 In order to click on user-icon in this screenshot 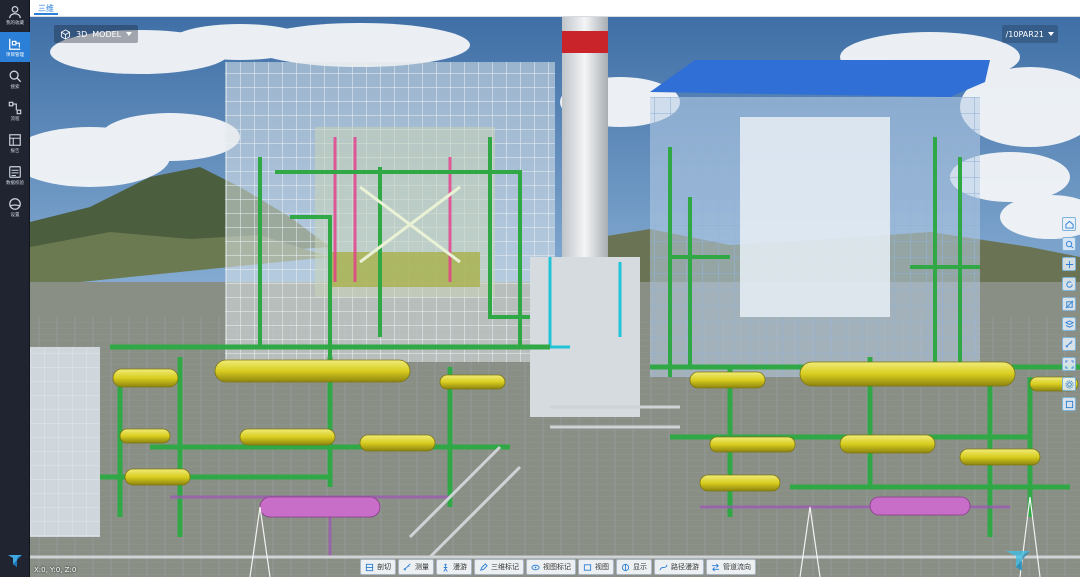, I will do `click(15, 11)`.